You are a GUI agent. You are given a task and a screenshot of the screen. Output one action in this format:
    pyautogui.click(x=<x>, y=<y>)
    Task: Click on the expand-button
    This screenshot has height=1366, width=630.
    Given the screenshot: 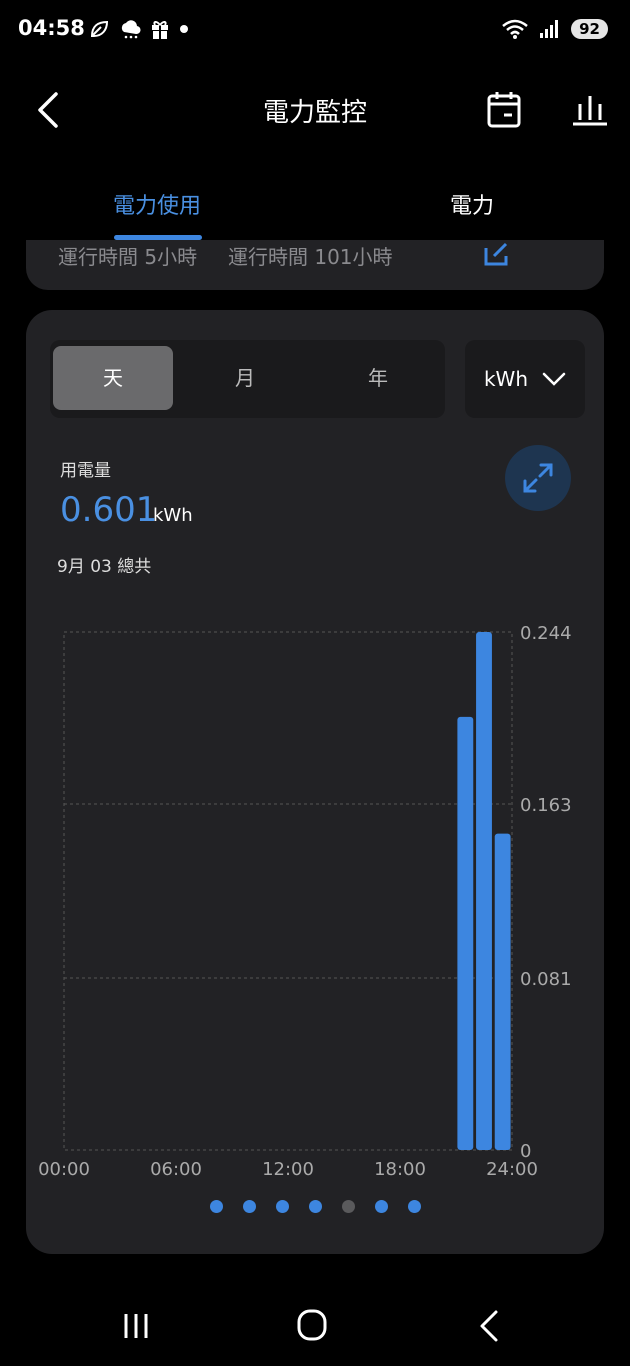 What is the action you would take?
    pyautogui.click(x=538, y=478)
    